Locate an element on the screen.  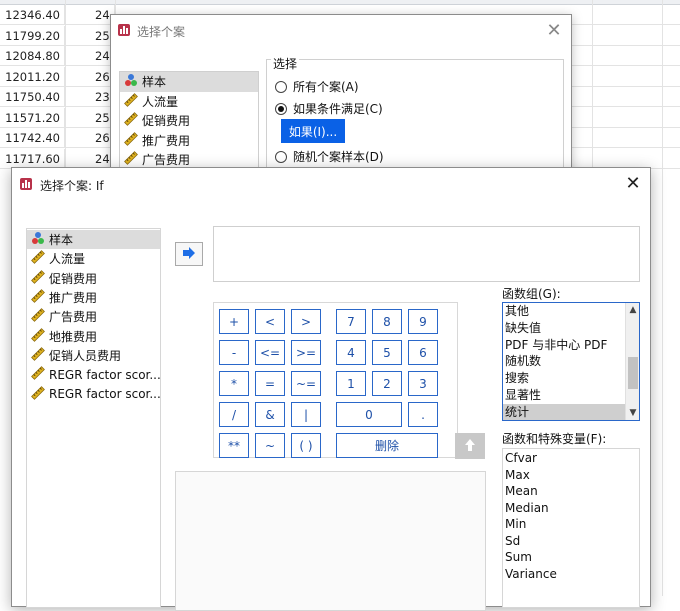
scroll-thumb is located at coordinates (633, 373).